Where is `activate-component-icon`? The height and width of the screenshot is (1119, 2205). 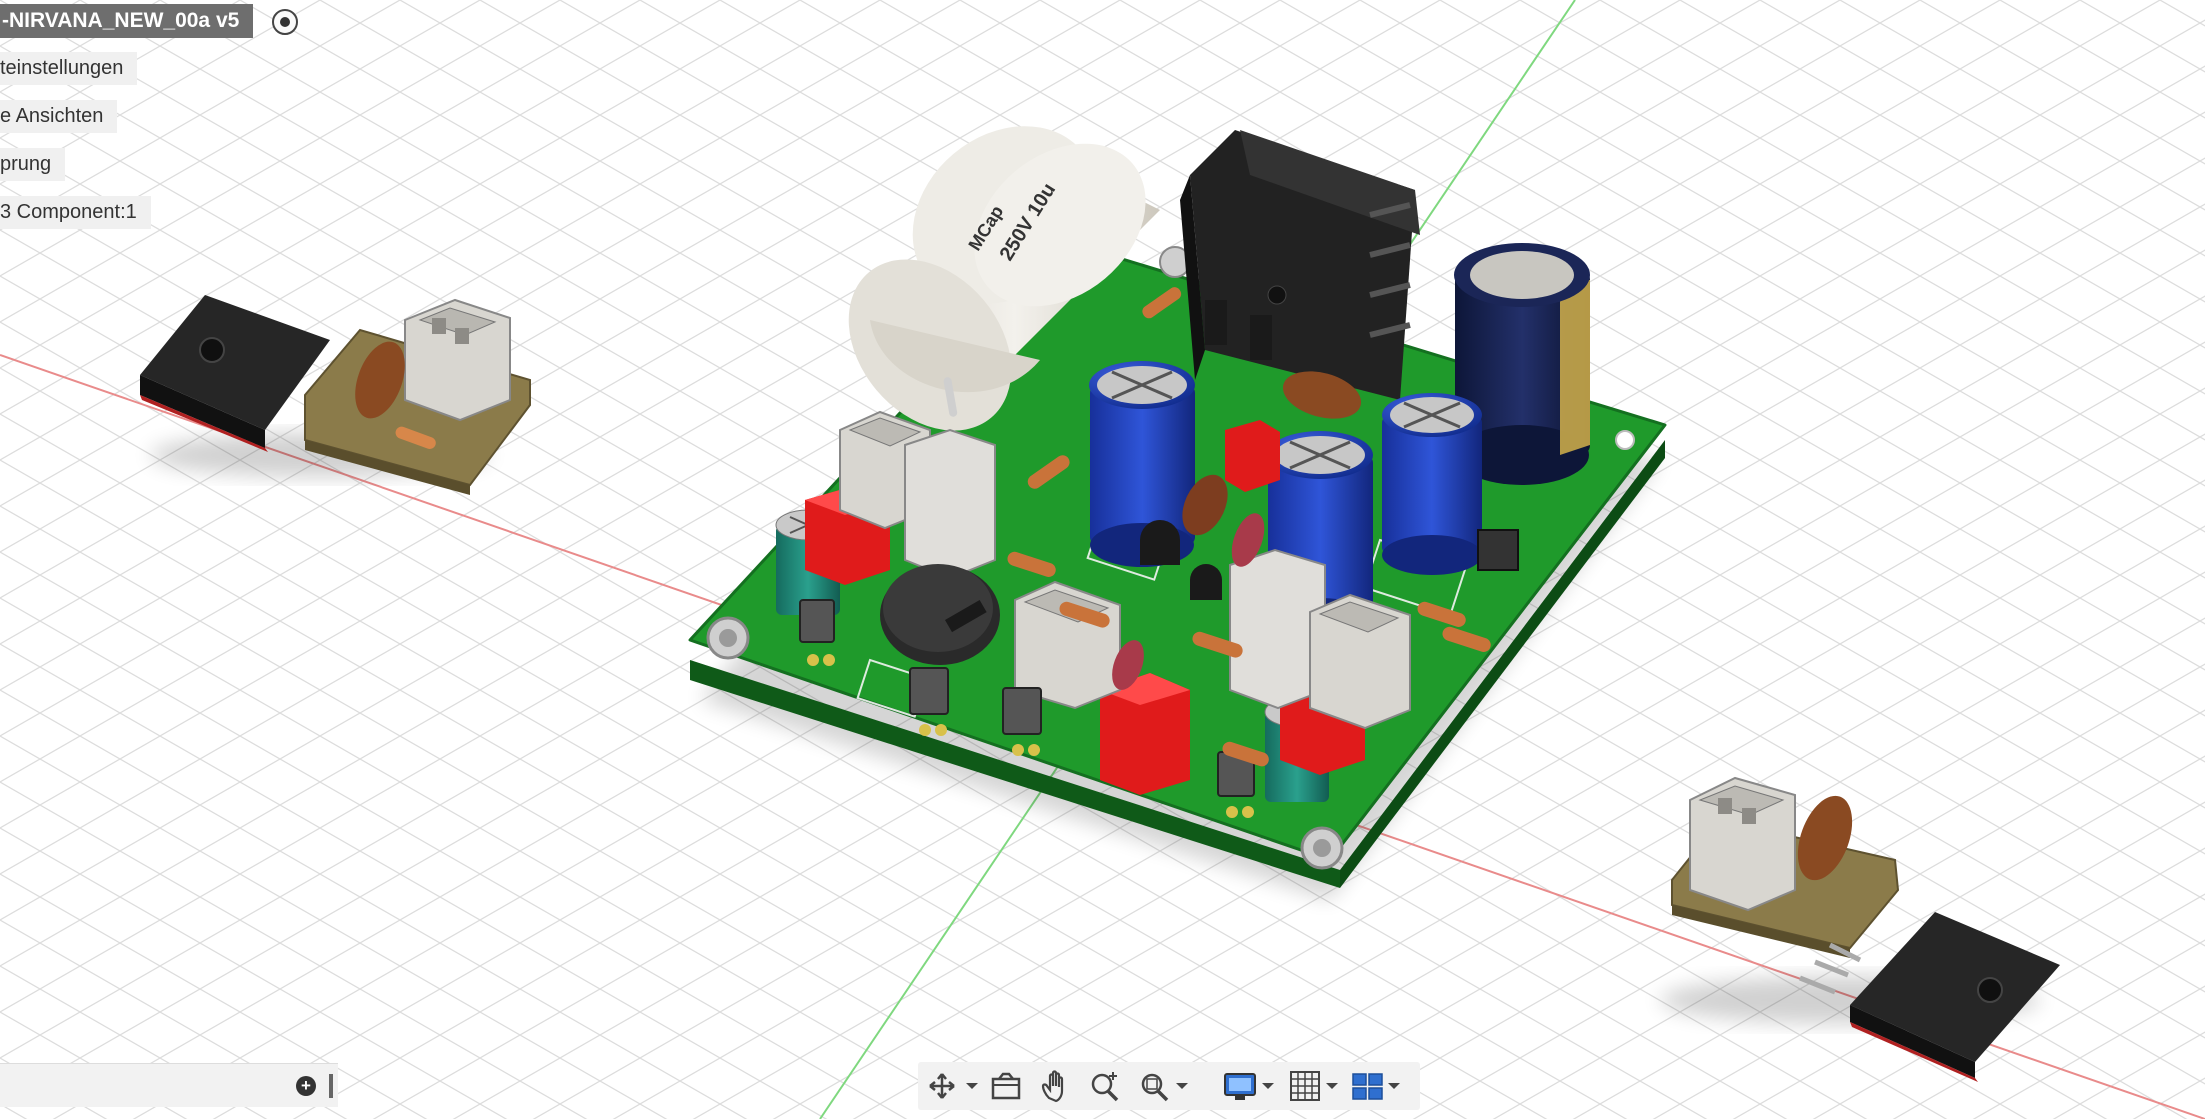 activate-component-icon is located at coordinates (285, 22).